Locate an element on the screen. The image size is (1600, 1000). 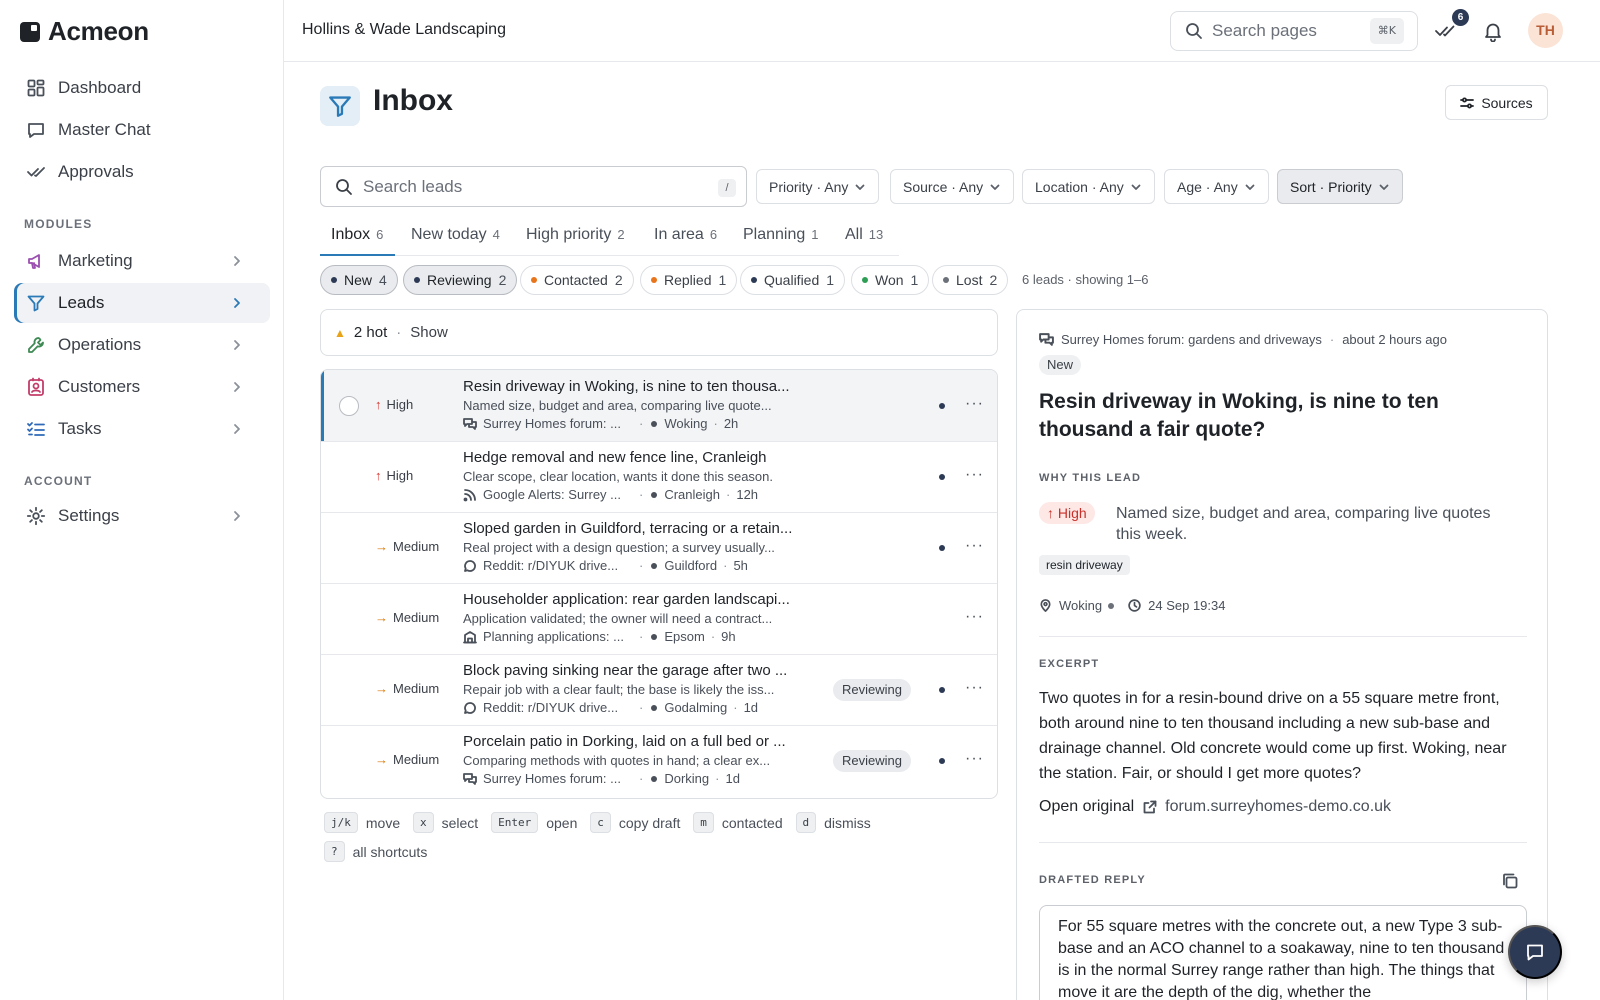
tab-planning: Planning 1 is located at coordinates (781, 235).